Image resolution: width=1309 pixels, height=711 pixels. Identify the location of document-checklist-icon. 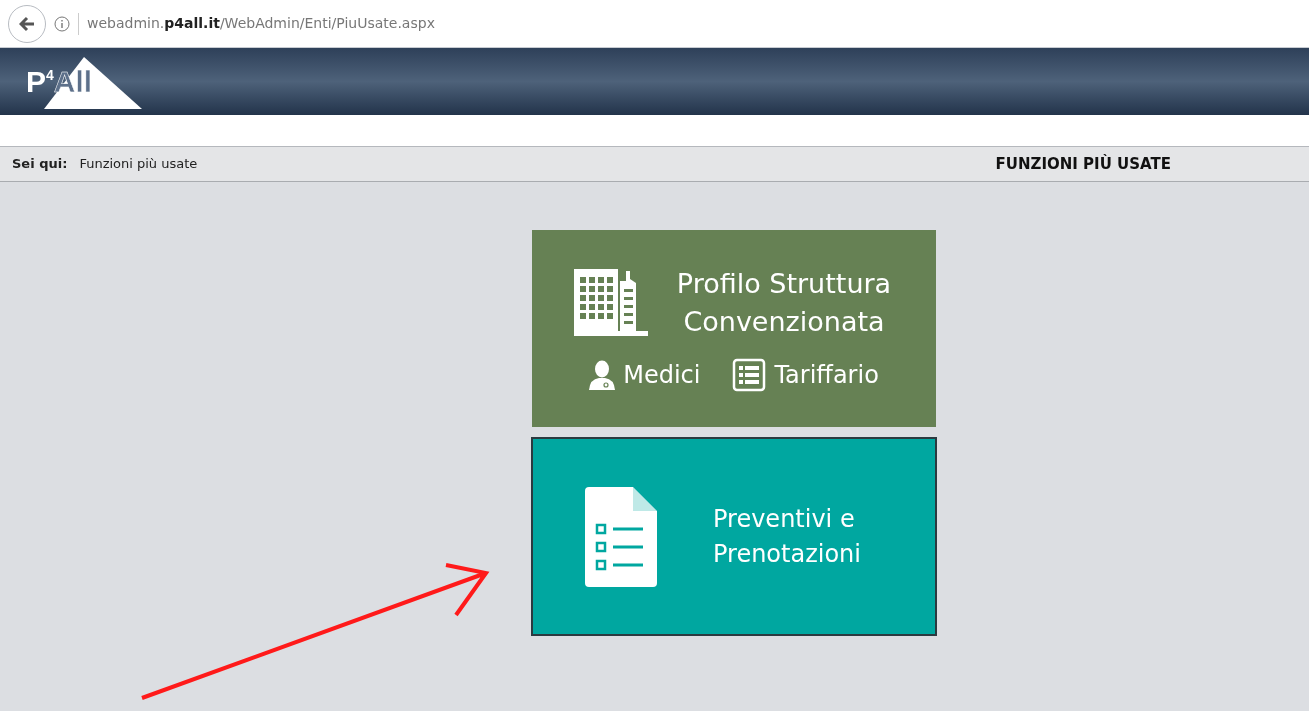
(621, 536).